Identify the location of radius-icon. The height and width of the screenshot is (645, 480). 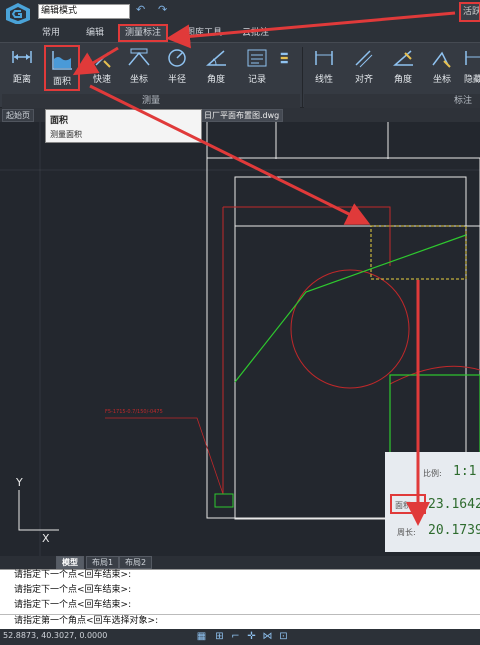
(177, 58).